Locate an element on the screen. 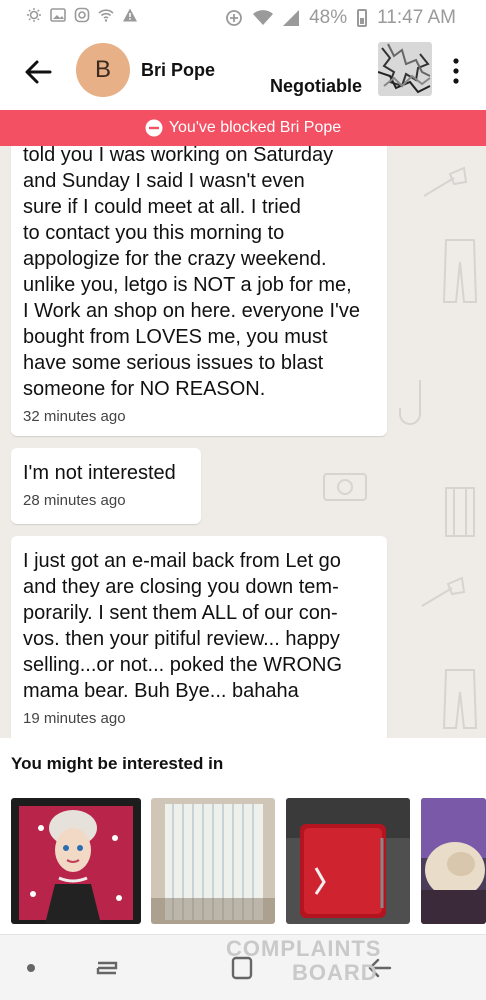  message-timestamp-3: 19 minutes ago is located at coordinates (74, 718).